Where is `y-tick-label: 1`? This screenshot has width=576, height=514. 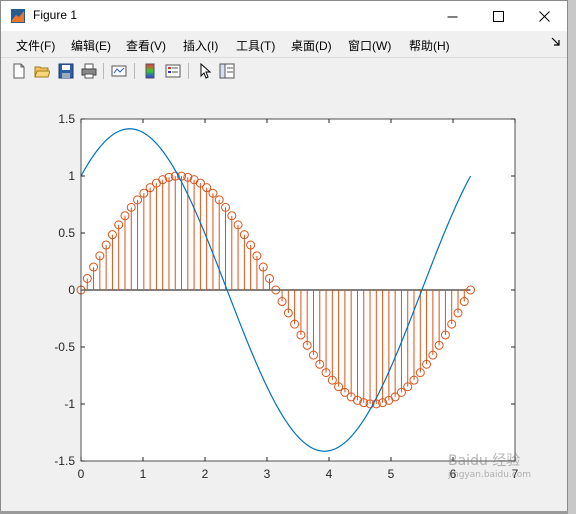
y-tick-label: 1 is located at coordinates (71, 176).